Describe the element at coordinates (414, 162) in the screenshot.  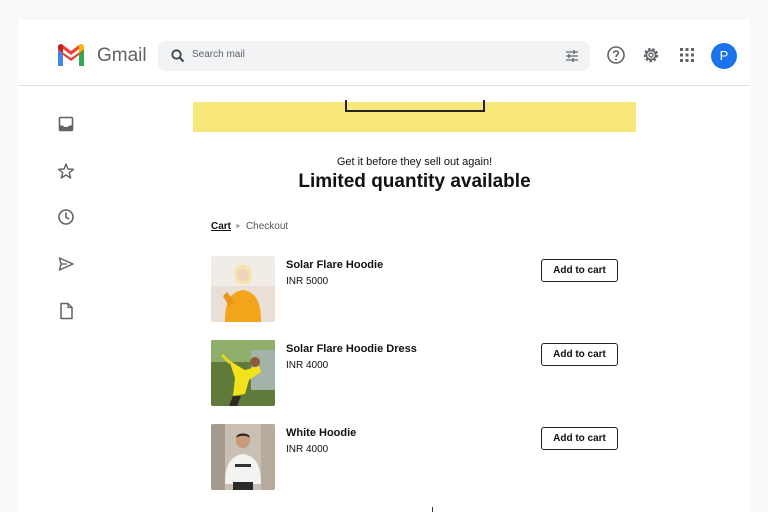
I see `tagline: Get it before they sell out again!` at that location.